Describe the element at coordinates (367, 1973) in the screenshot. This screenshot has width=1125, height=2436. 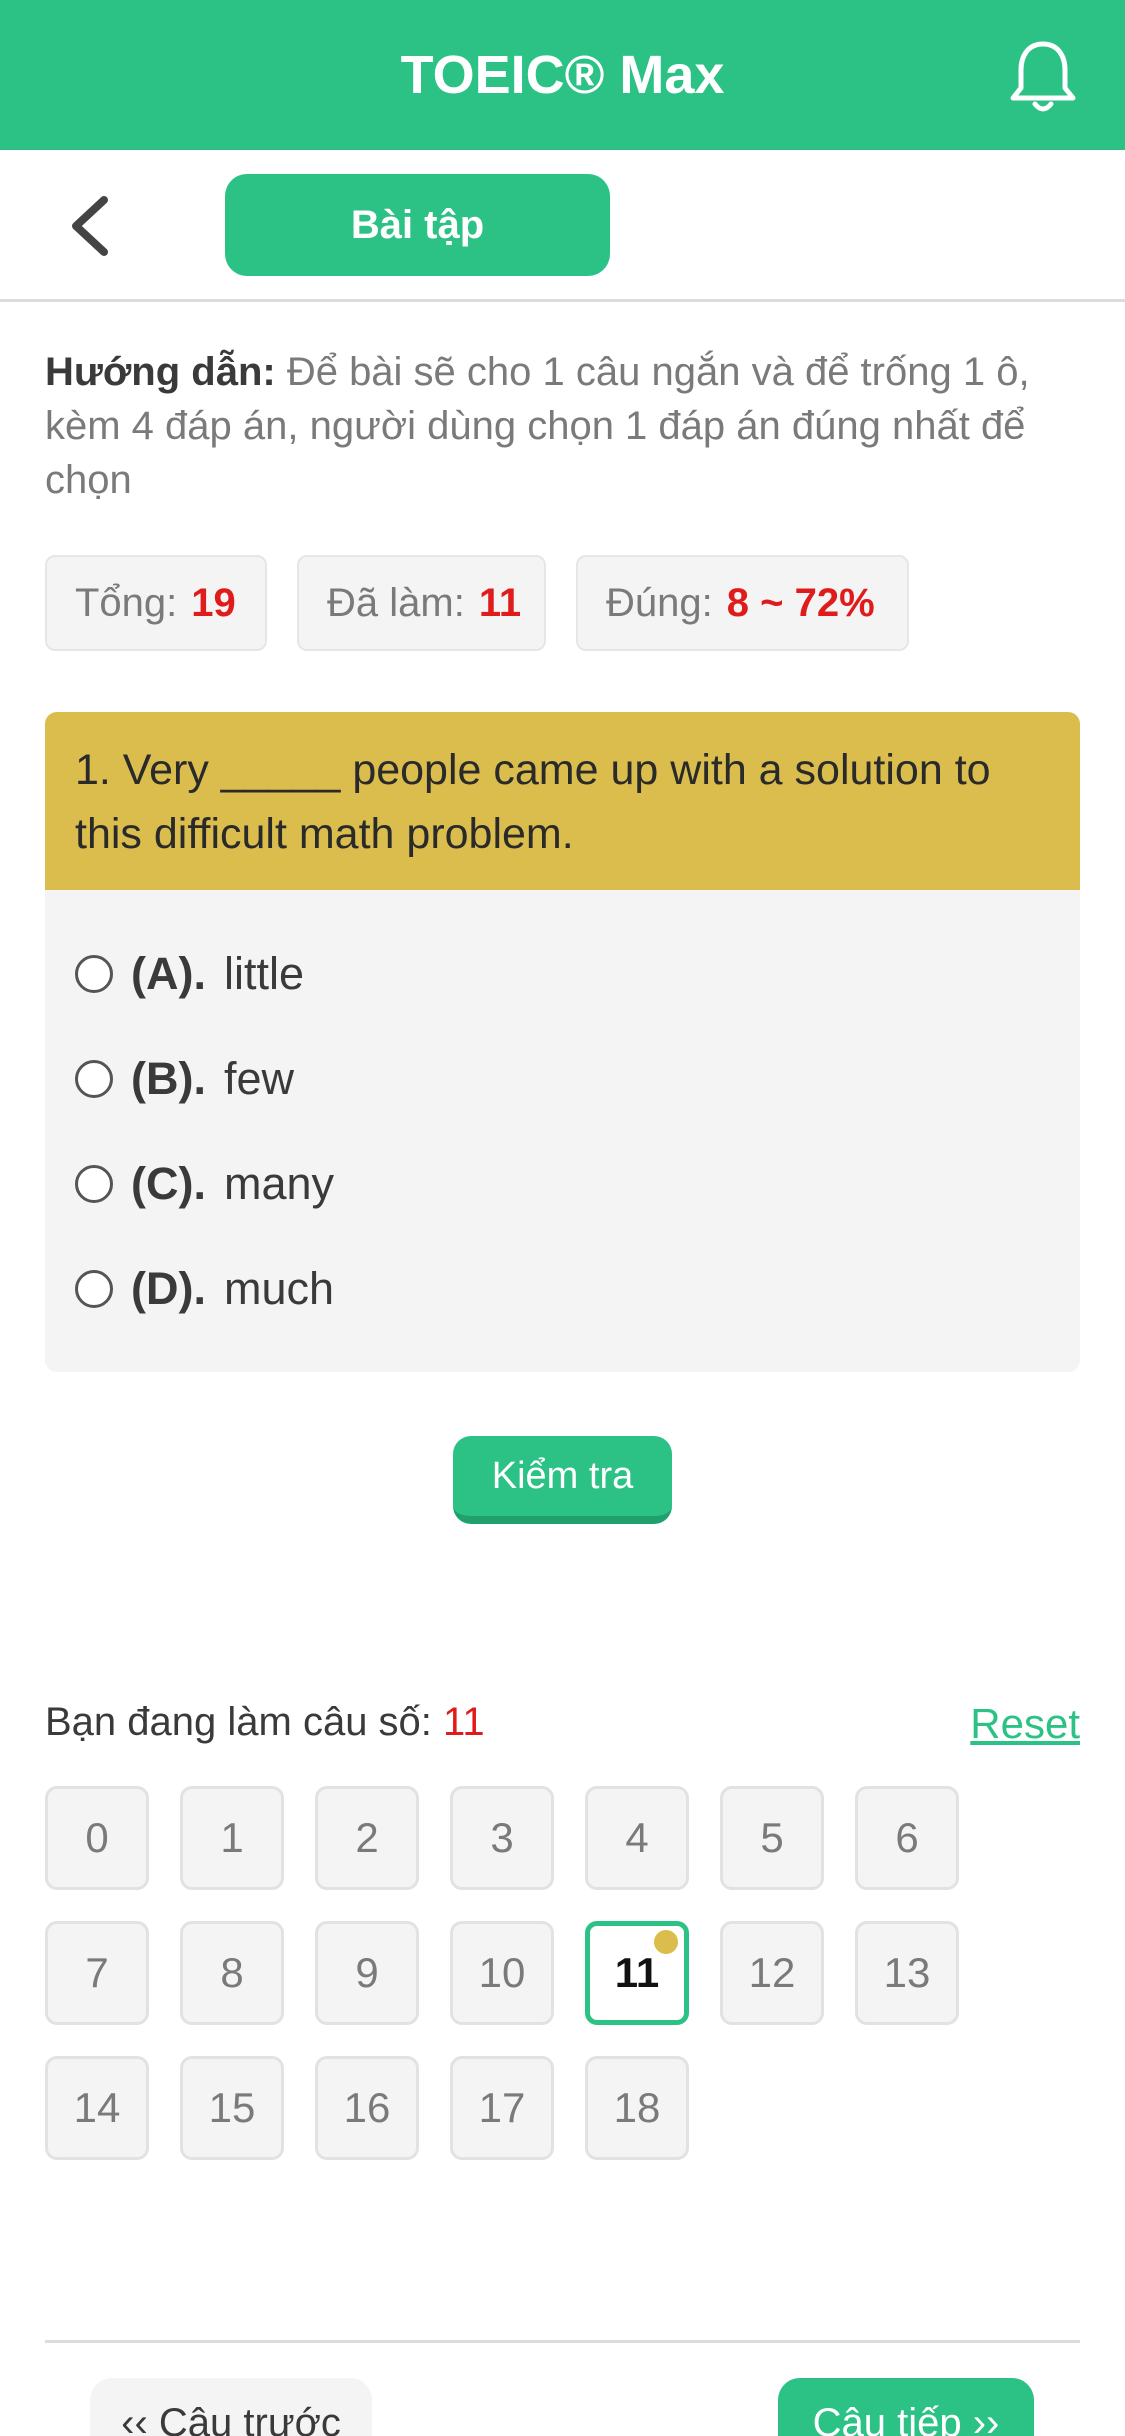
I see `question-number-button: 9` at that location.